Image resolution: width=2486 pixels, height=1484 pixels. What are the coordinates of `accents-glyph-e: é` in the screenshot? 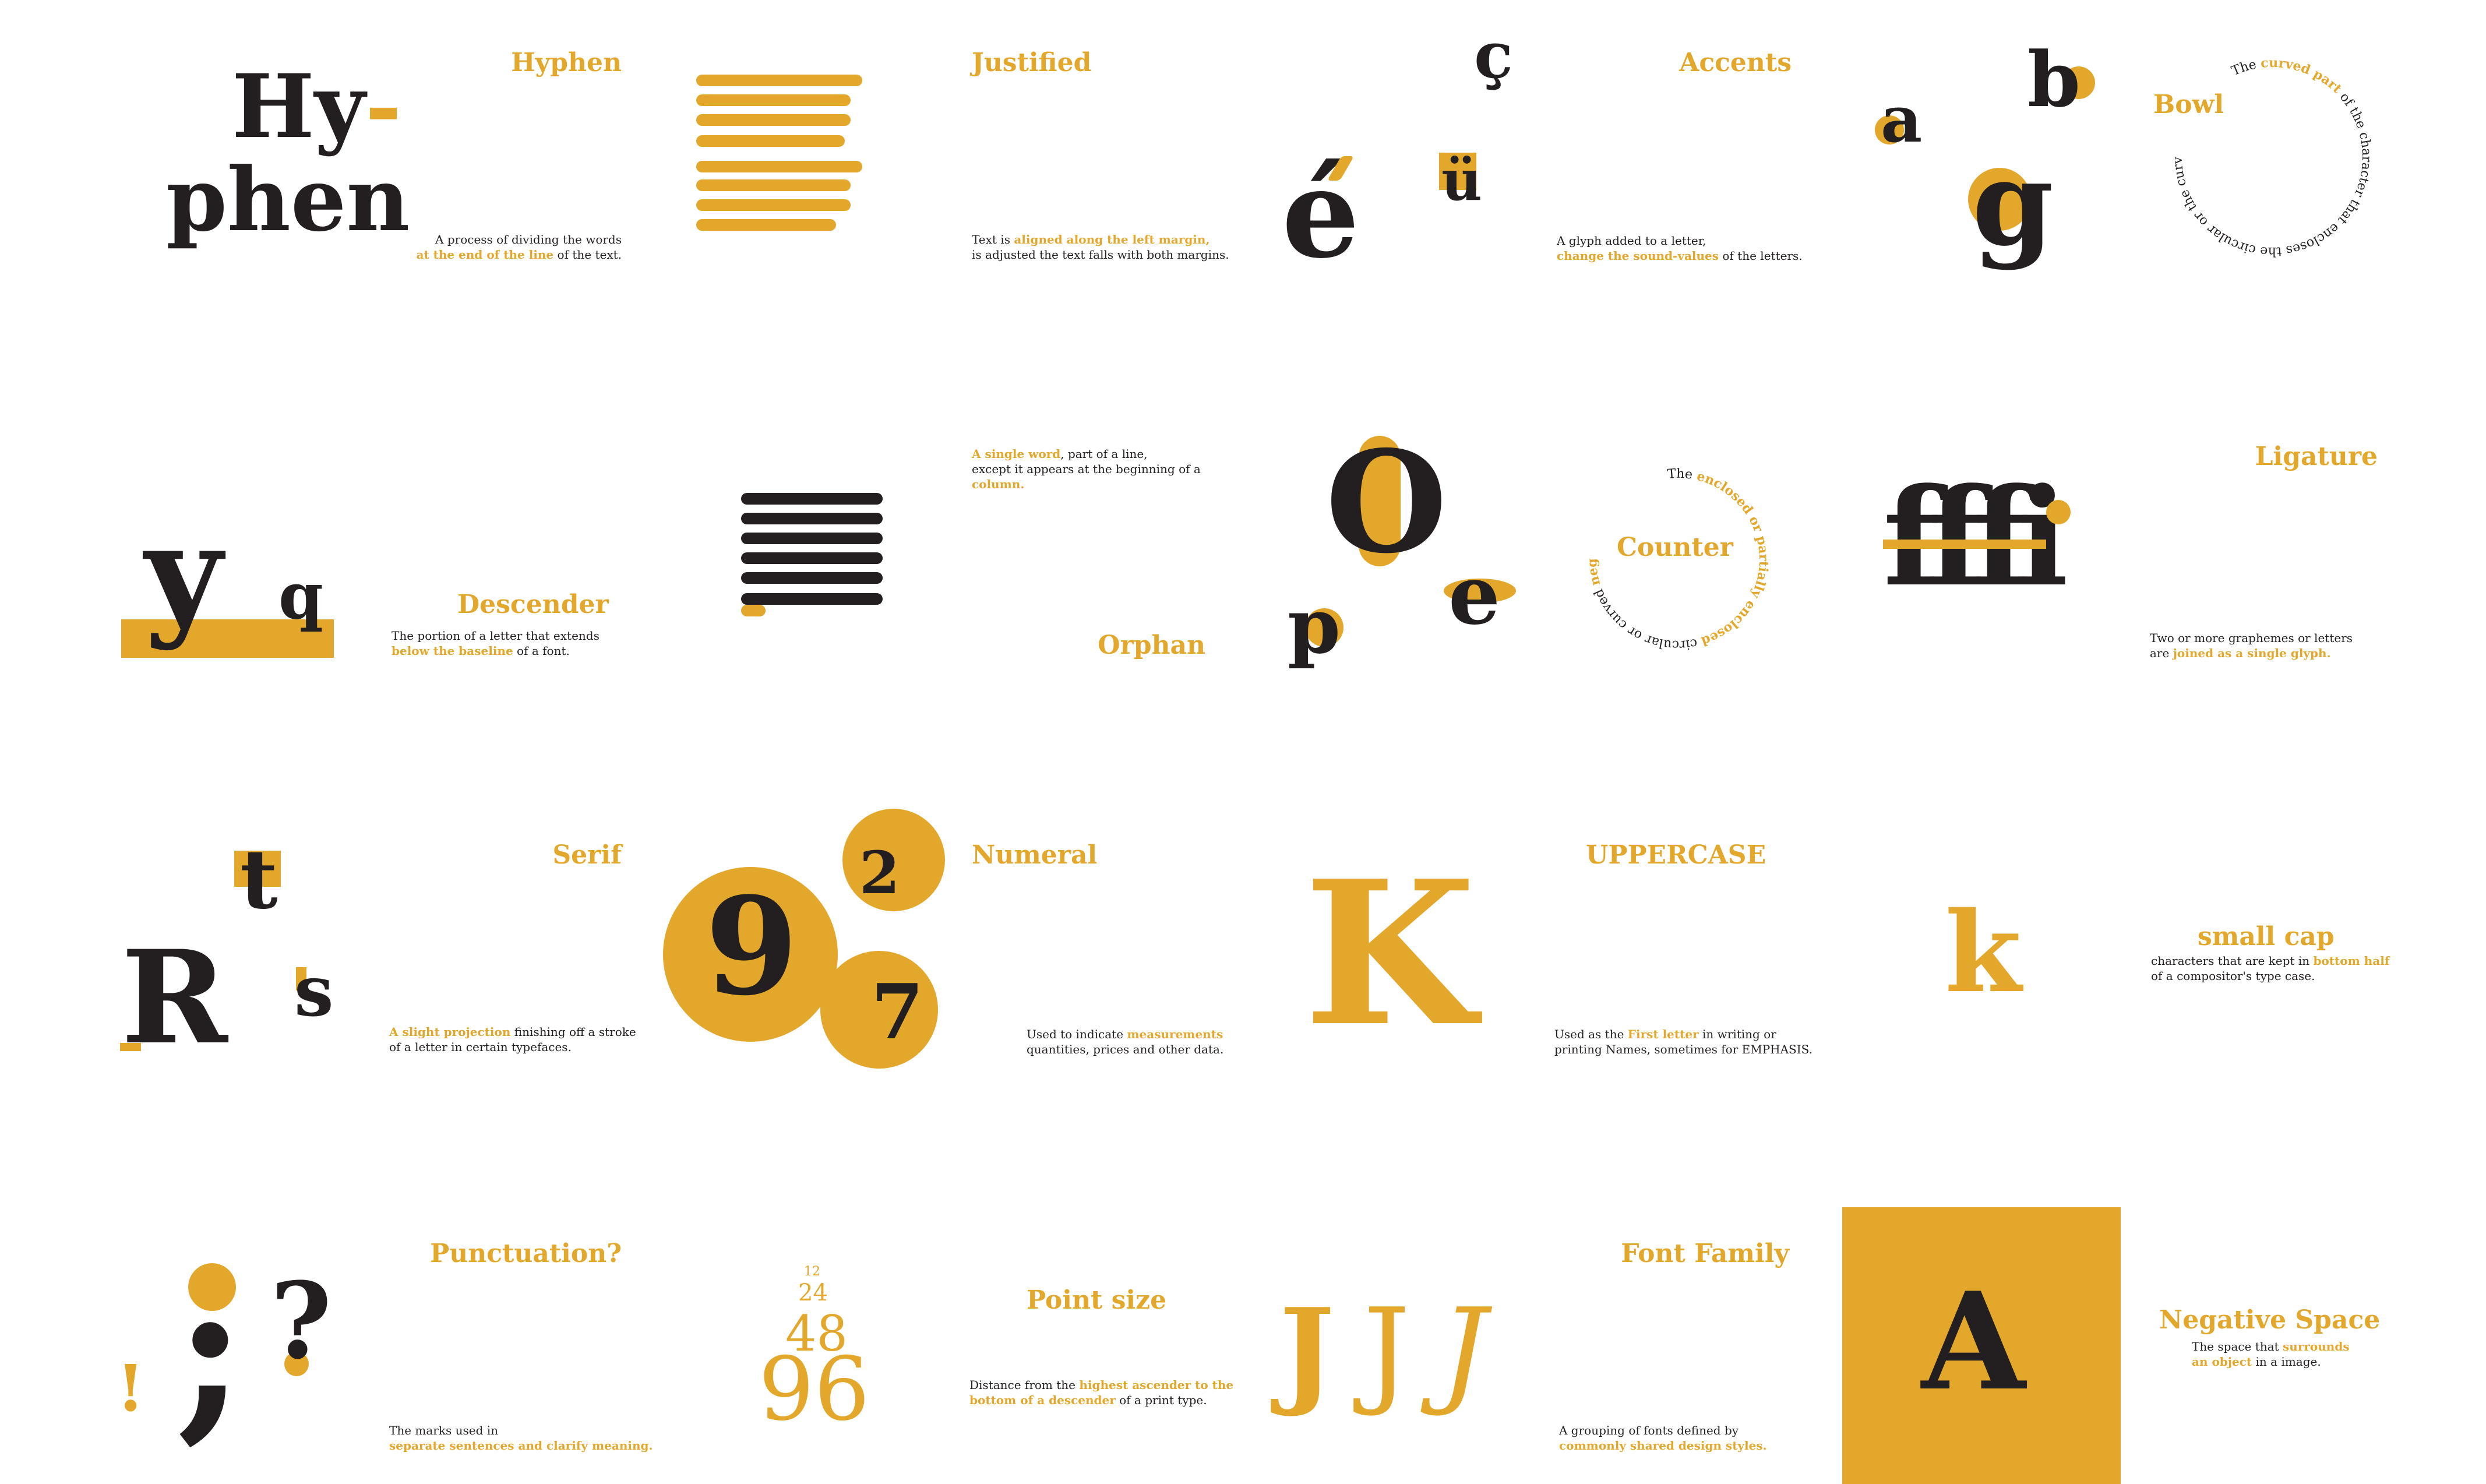 It's located at (1321, 213).